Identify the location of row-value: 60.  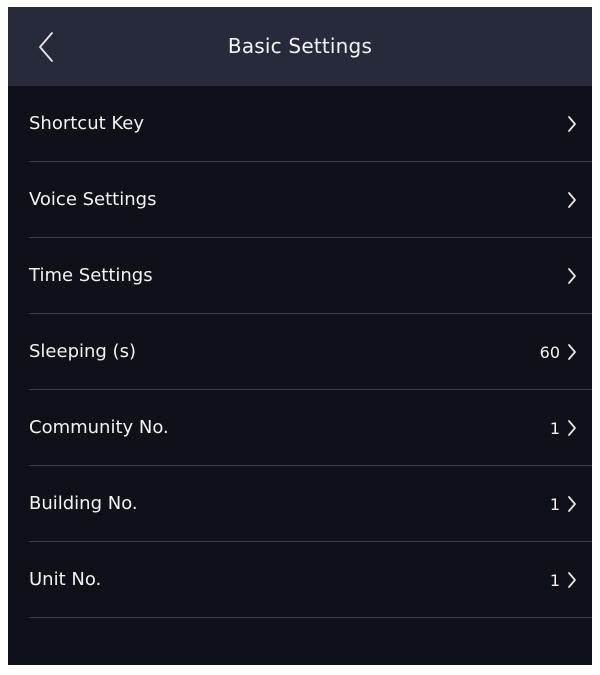
(549, 352).